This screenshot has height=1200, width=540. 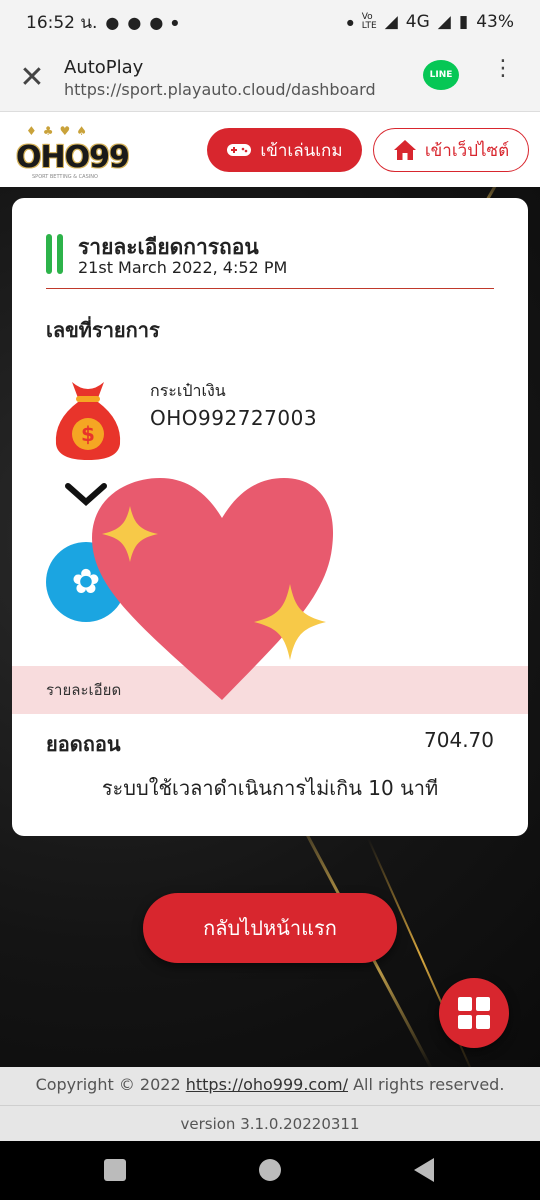 I want to click on menu-grid-button, so click(x=474, y=1013).